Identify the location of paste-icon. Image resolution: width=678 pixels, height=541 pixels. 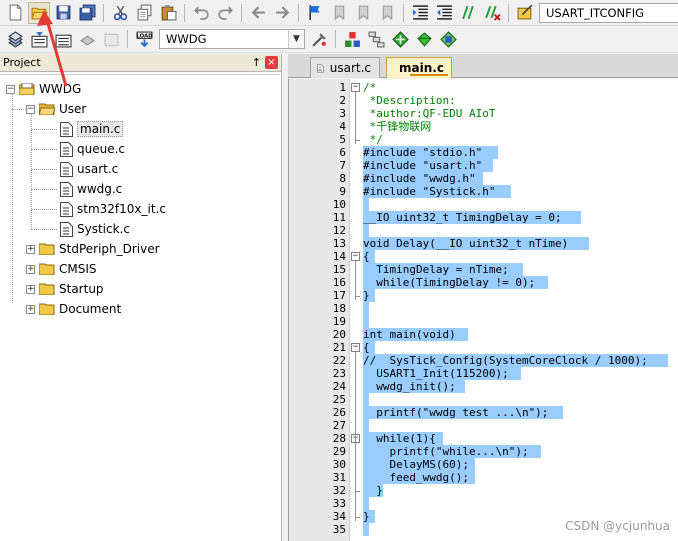
(168, 13).